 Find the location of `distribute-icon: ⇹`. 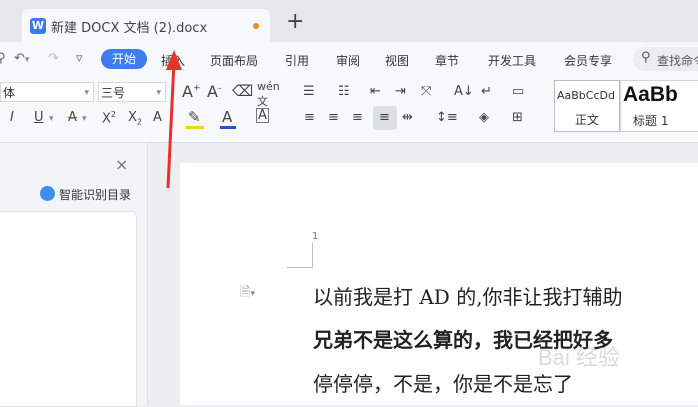

distribute-icon: ⇹ is located at coordinates (407, 117).